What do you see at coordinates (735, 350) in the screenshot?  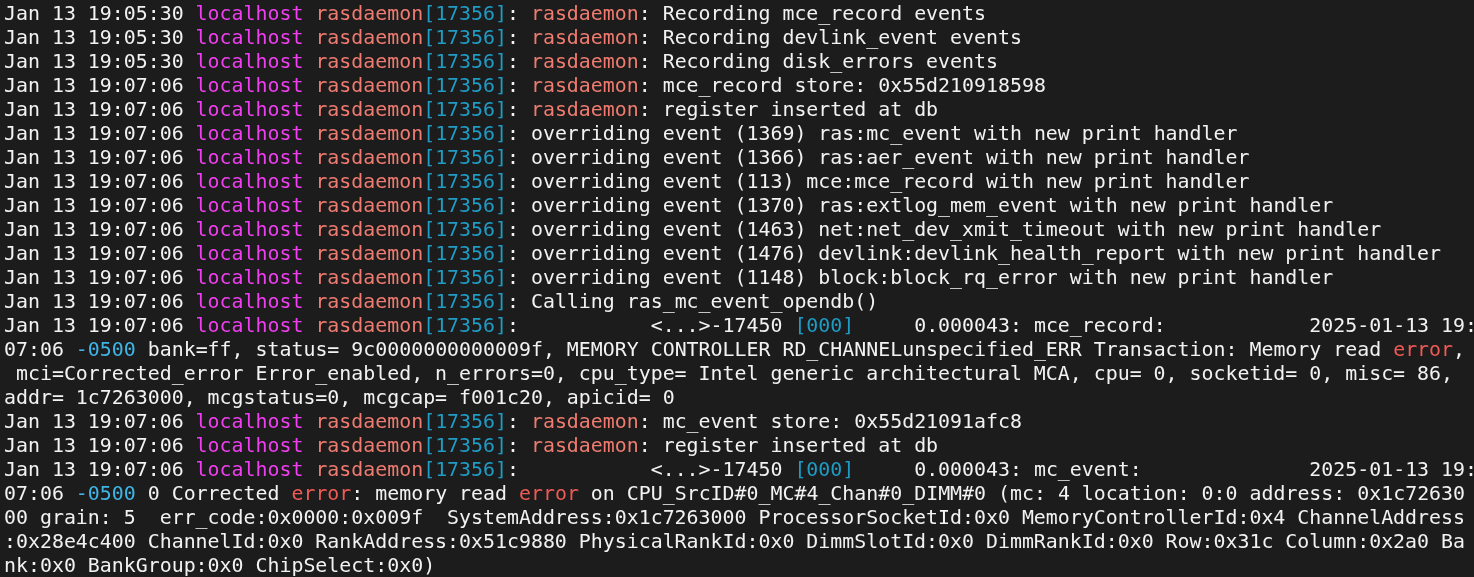 I see `log-line: 07:06 -0500 bank=ff, status= 9c0000000000009f, MEMORY CONTROLLER RD_CHANNELunspecified_ERR Transaction: Memory read error,` at bounding box center [735, 350].